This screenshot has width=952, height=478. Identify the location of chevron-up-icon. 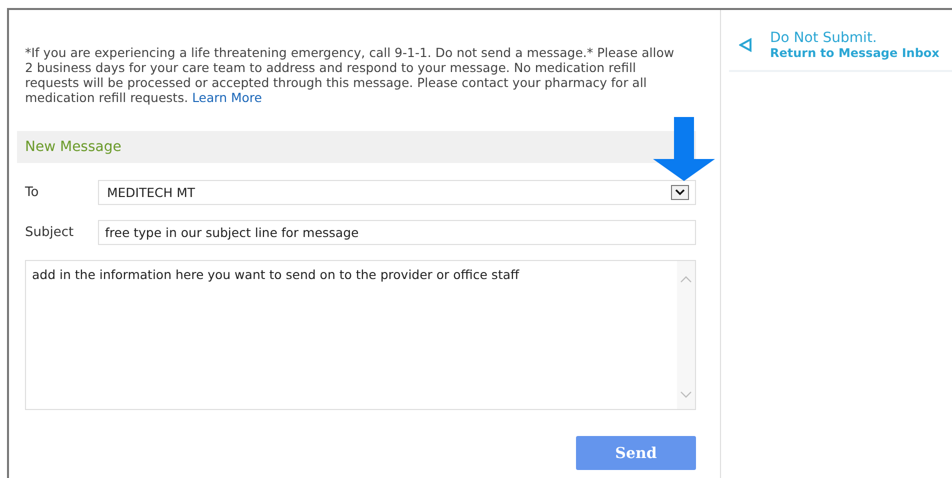
(686, 279).